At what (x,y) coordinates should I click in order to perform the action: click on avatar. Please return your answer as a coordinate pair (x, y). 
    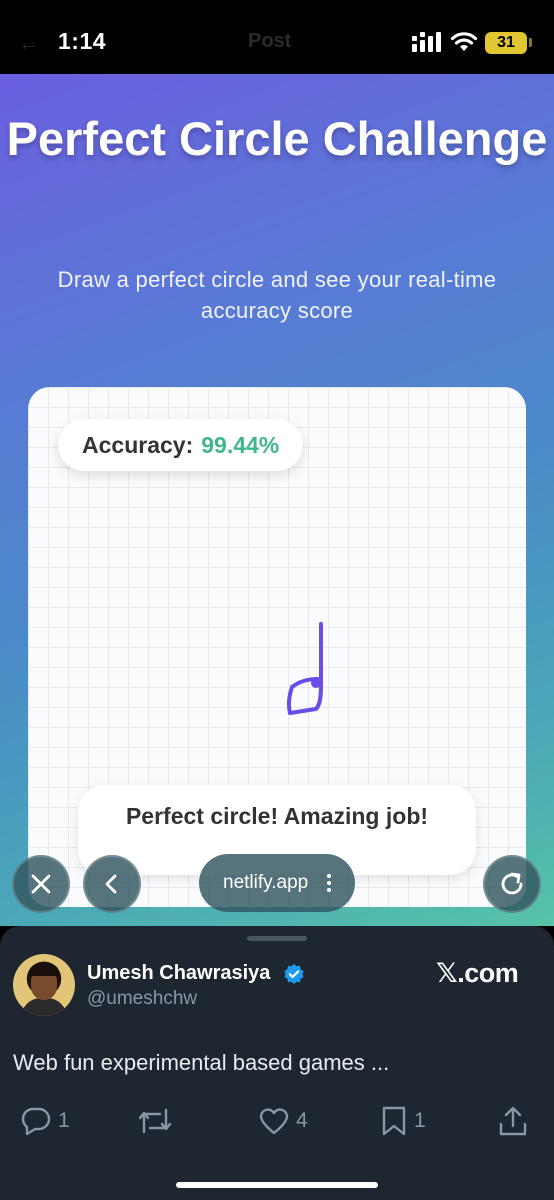
    Looking at the image, I should click on (44, 985).